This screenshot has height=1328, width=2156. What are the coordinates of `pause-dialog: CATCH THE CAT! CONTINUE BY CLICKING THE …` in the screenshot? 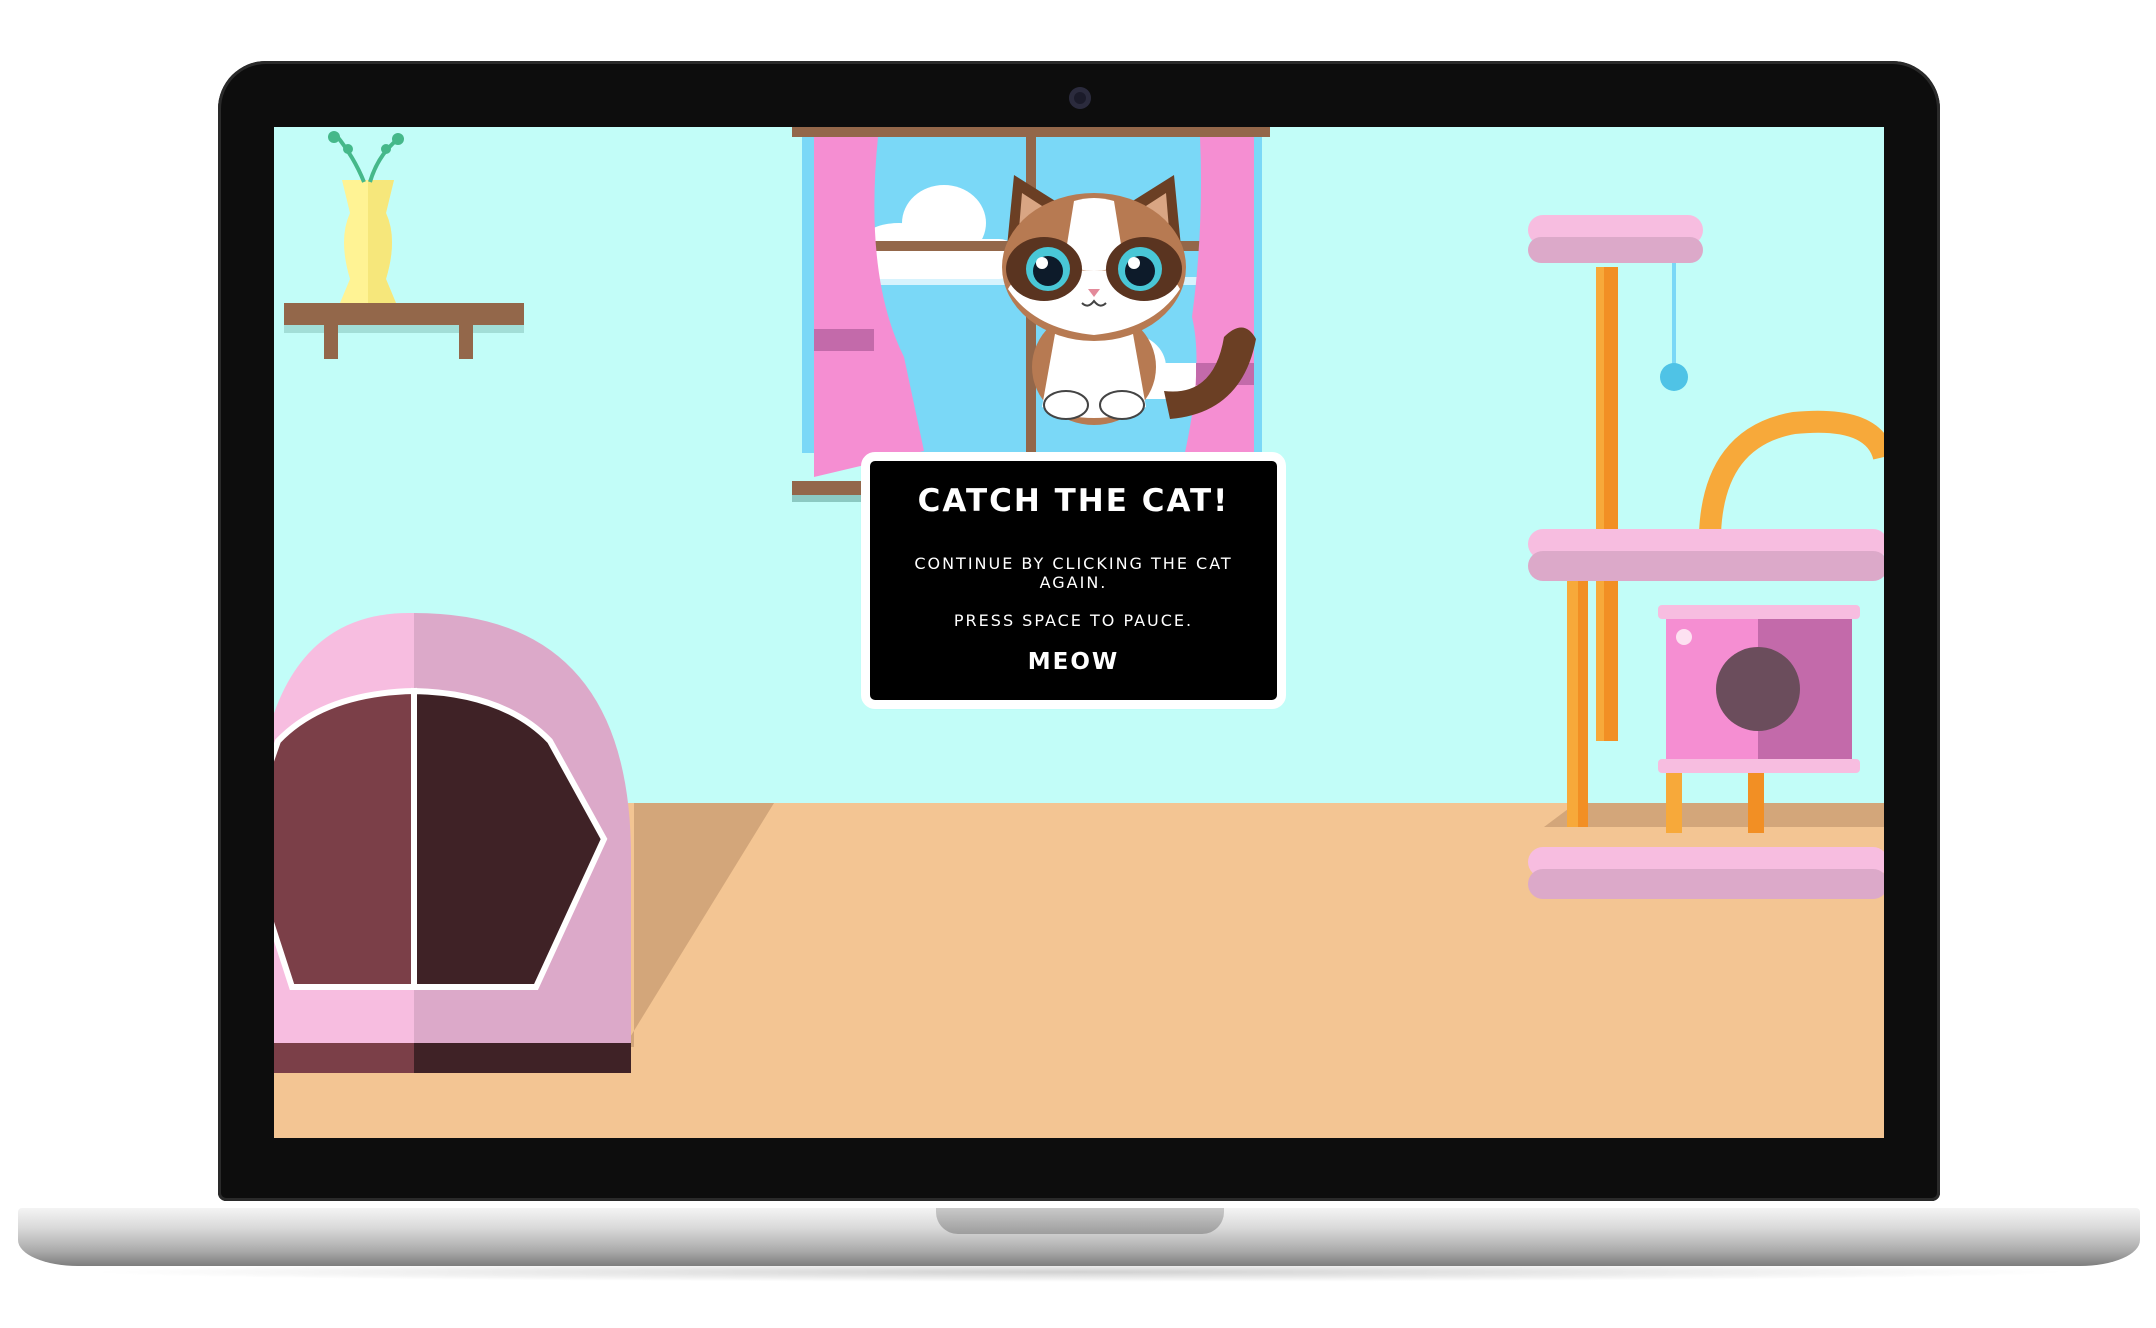 It's located at (1073, 580).